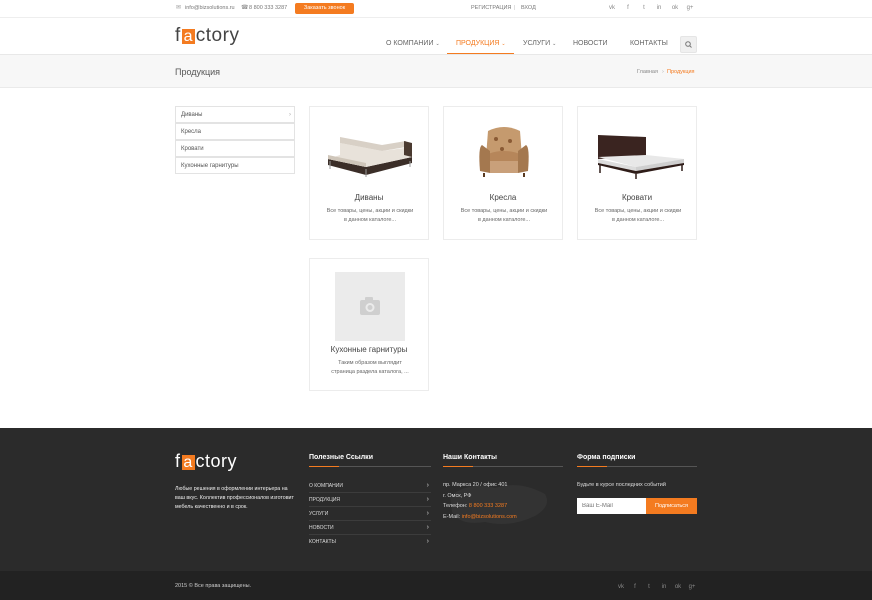 The width and height of the screenshot is (872, 600). What do you see at coordinates (528, 8) in the screenshot?
I see `login-link: ВХОД` at bounding box center [528, 8].